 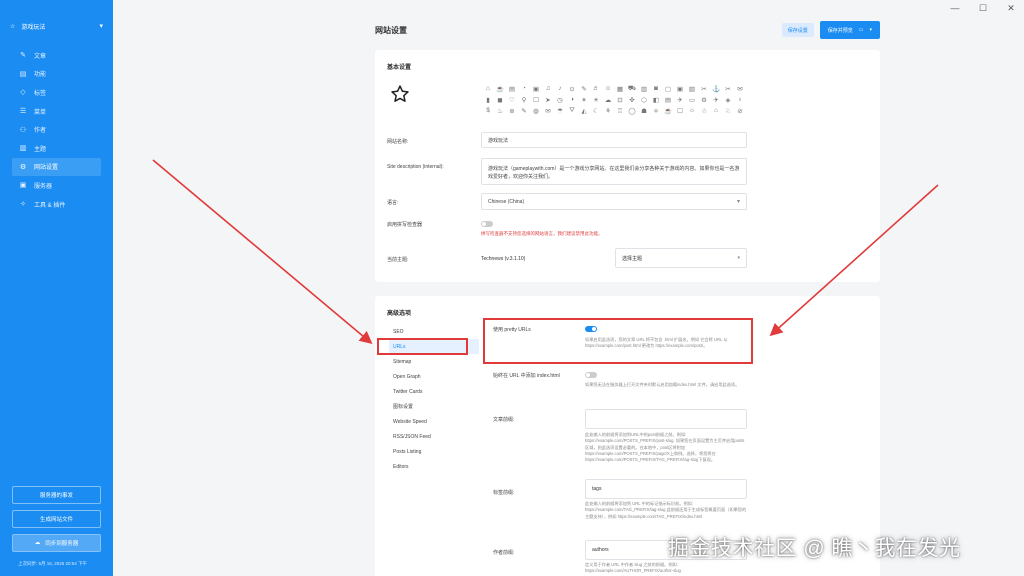 I want to click on tag-prefix-input: tags, so click(x=666, y=489).